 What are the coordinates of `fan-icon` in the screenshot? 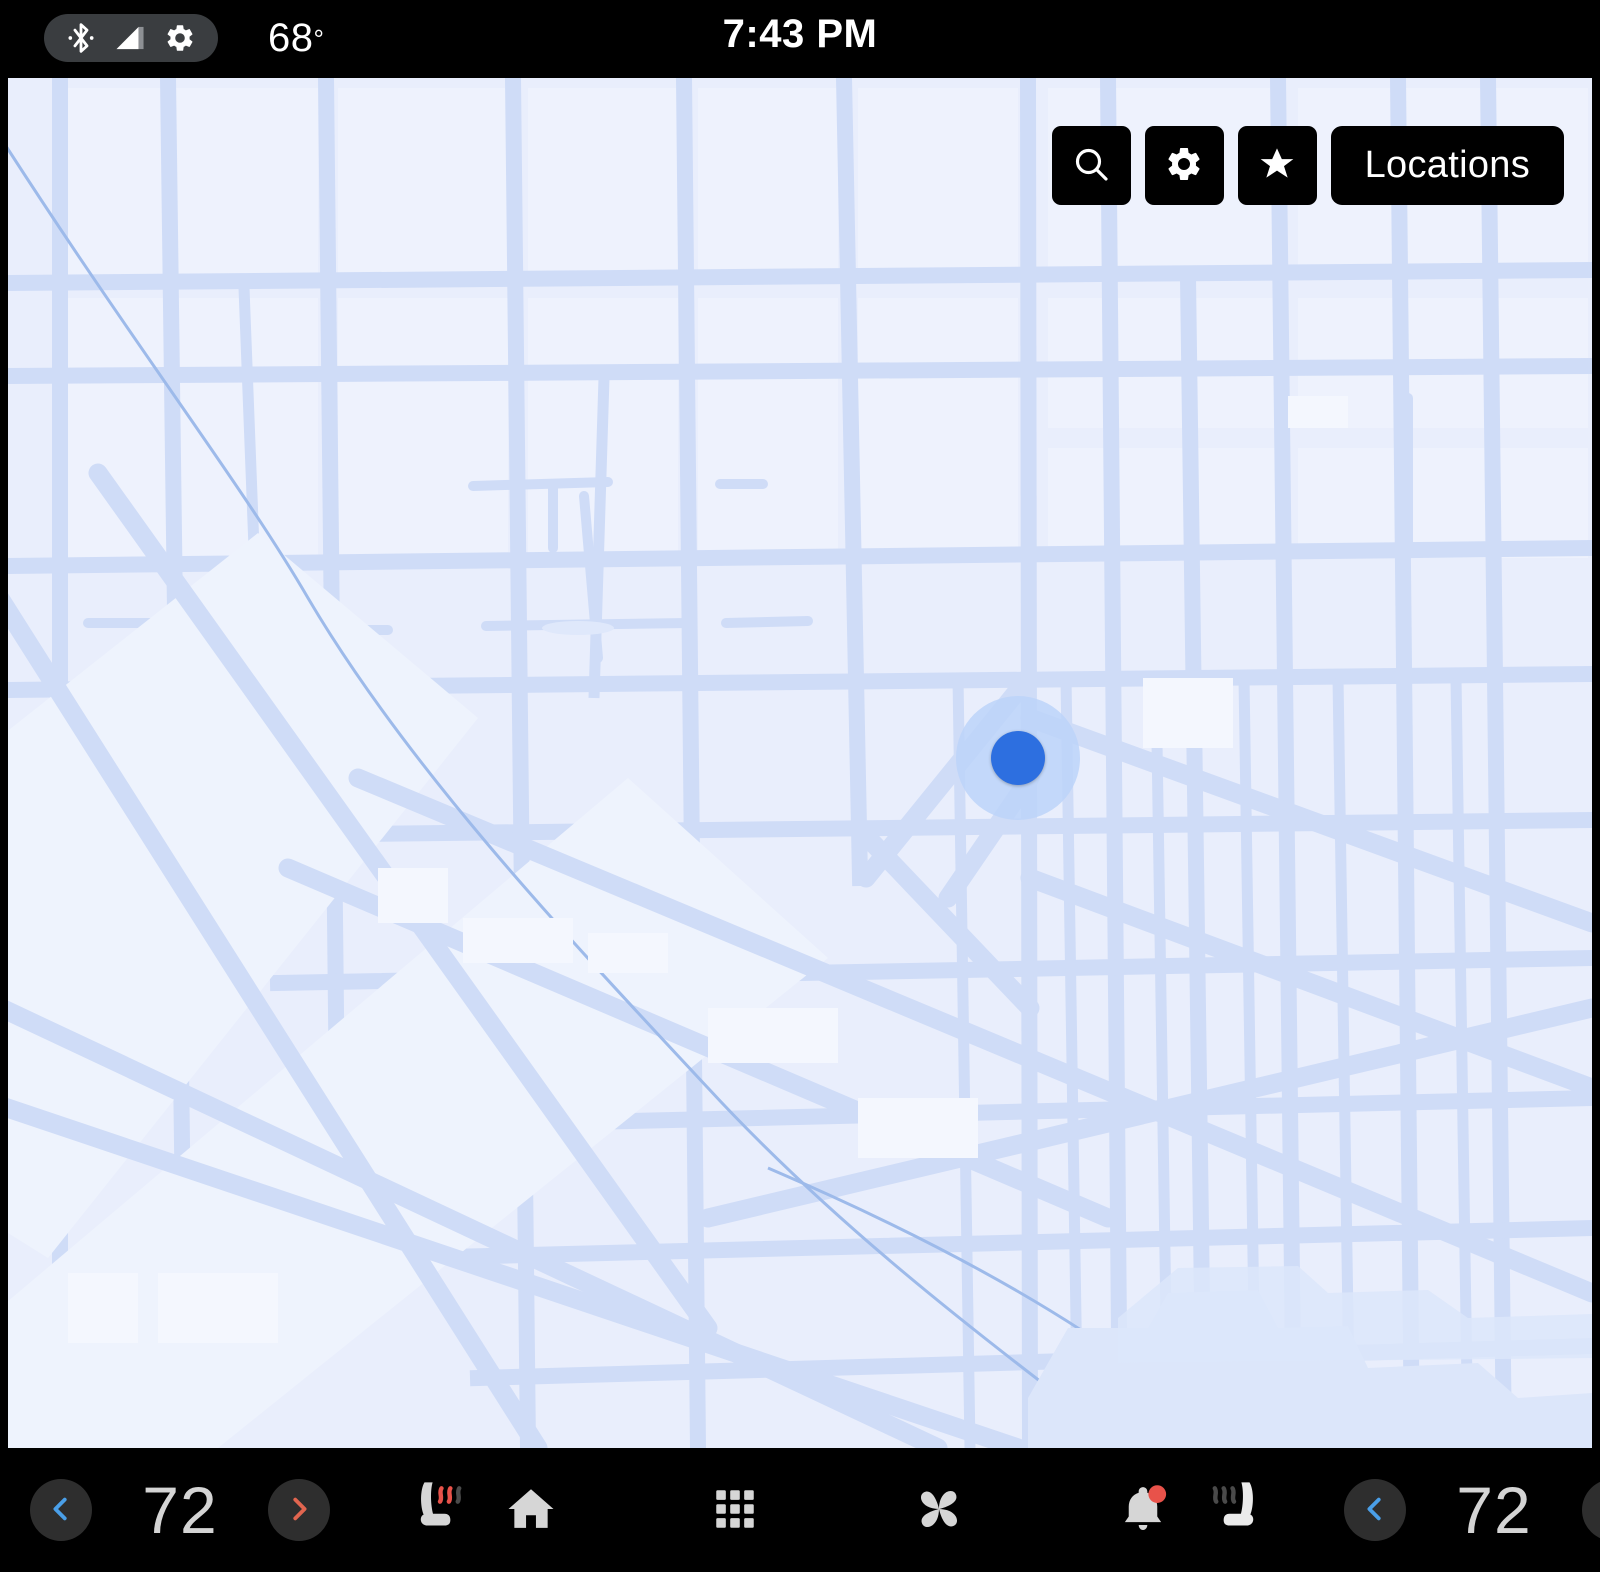 It's located at (939, 1510).